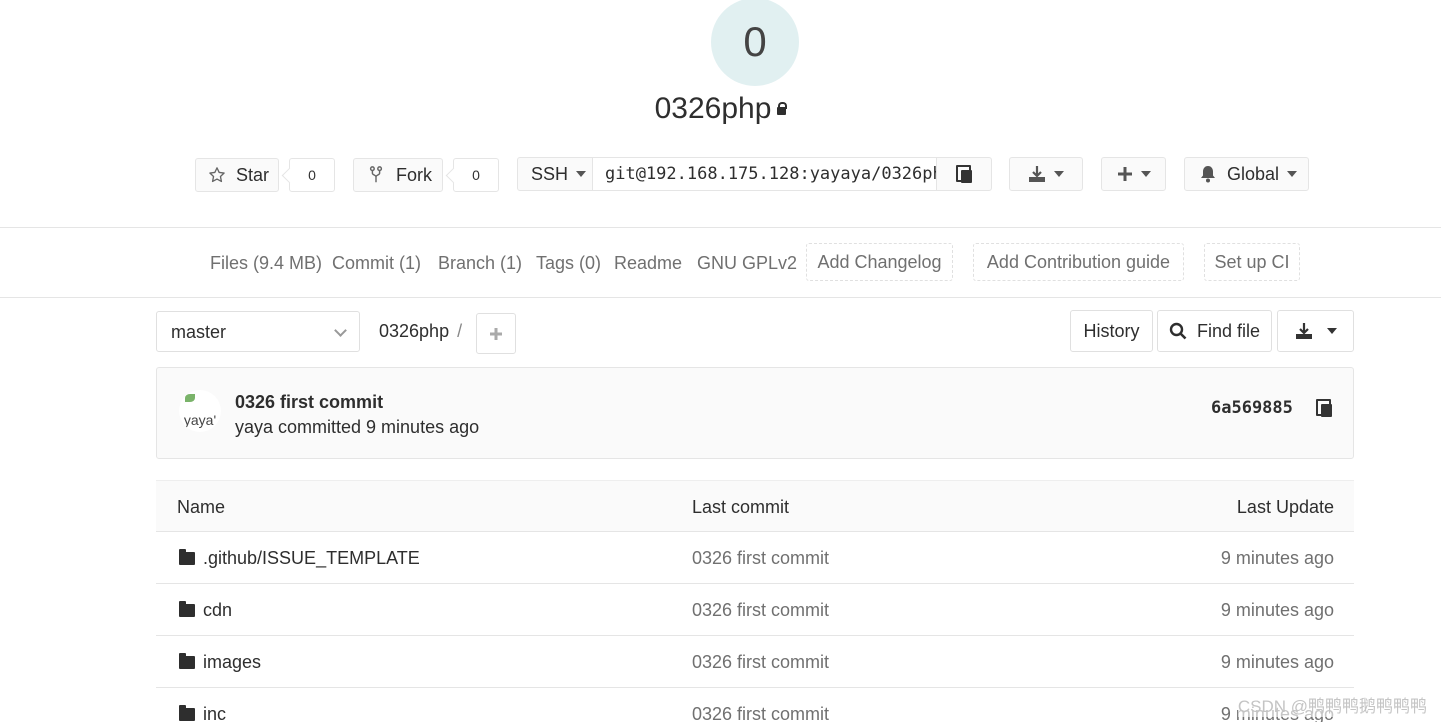 The height and width of the screenshot is (722, 1441). I want to click on file-name: cdn, so click(217, 610).